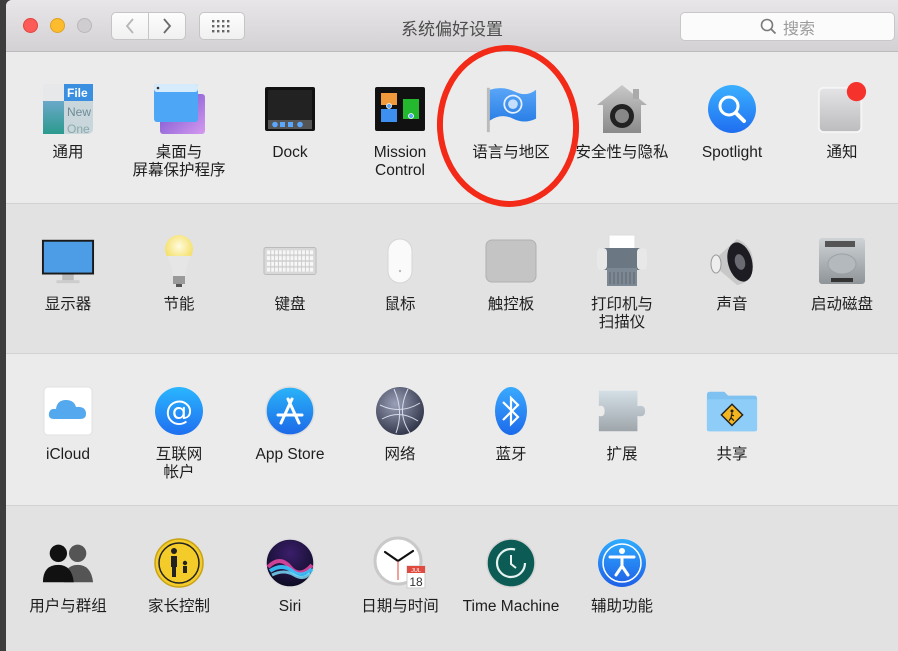 The width and height of the screenshot is (898, 651). Describe the element at coordinates (841, 304) in the screenshot. I see `pane-label: 启动磁盘` at that location.